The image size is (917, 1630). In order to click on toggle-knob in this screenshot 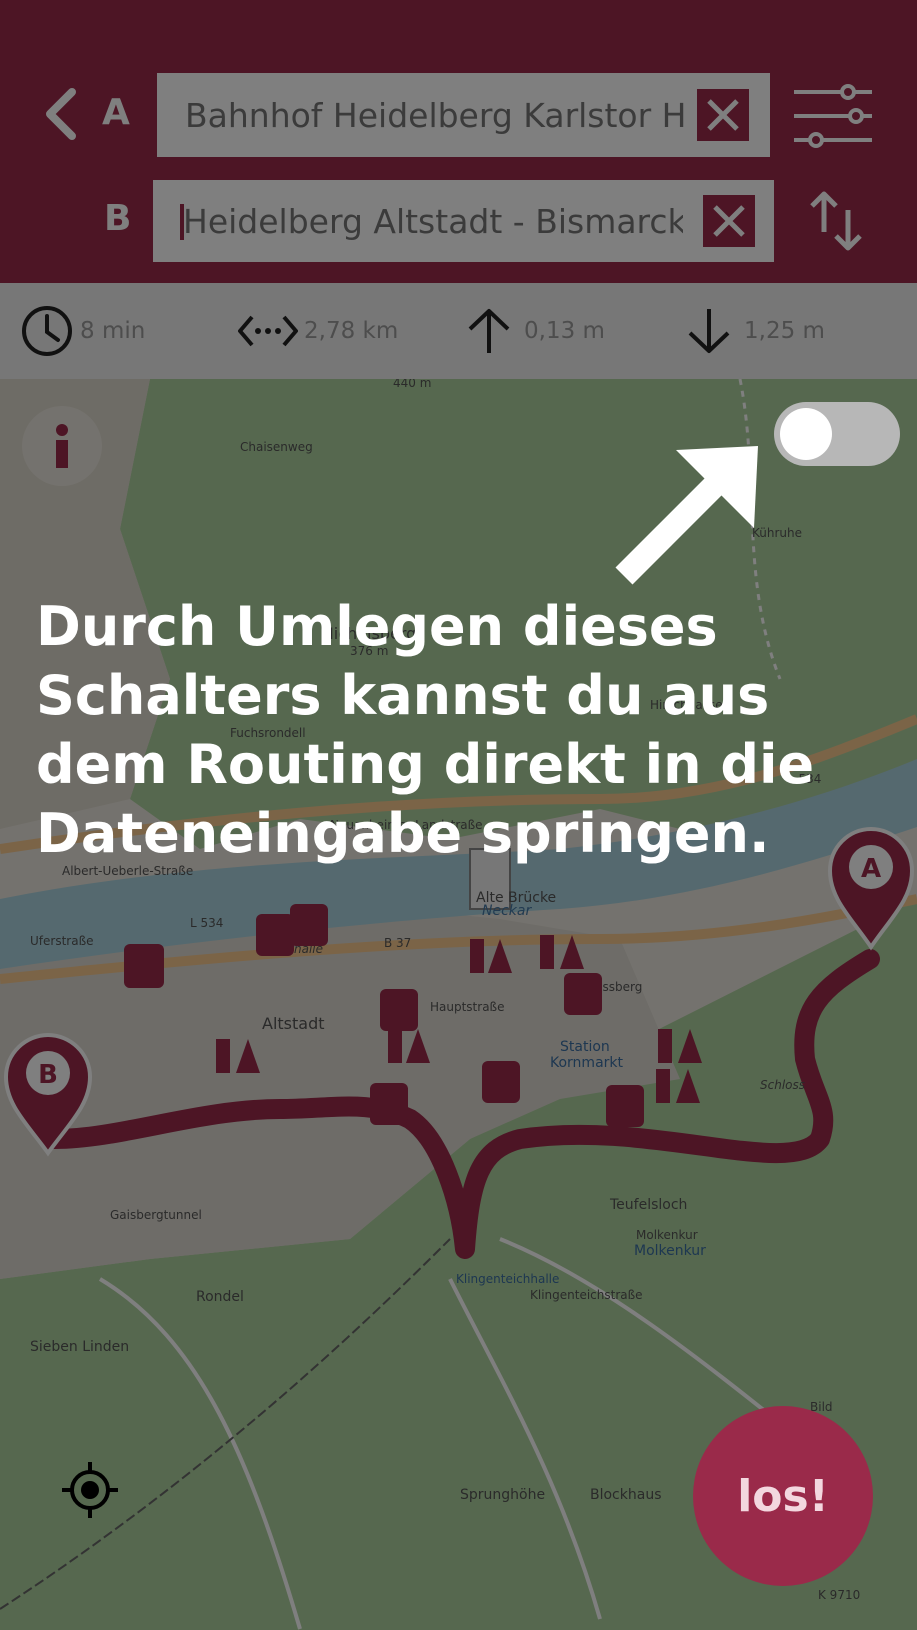, I will do `click(806, 434)`.